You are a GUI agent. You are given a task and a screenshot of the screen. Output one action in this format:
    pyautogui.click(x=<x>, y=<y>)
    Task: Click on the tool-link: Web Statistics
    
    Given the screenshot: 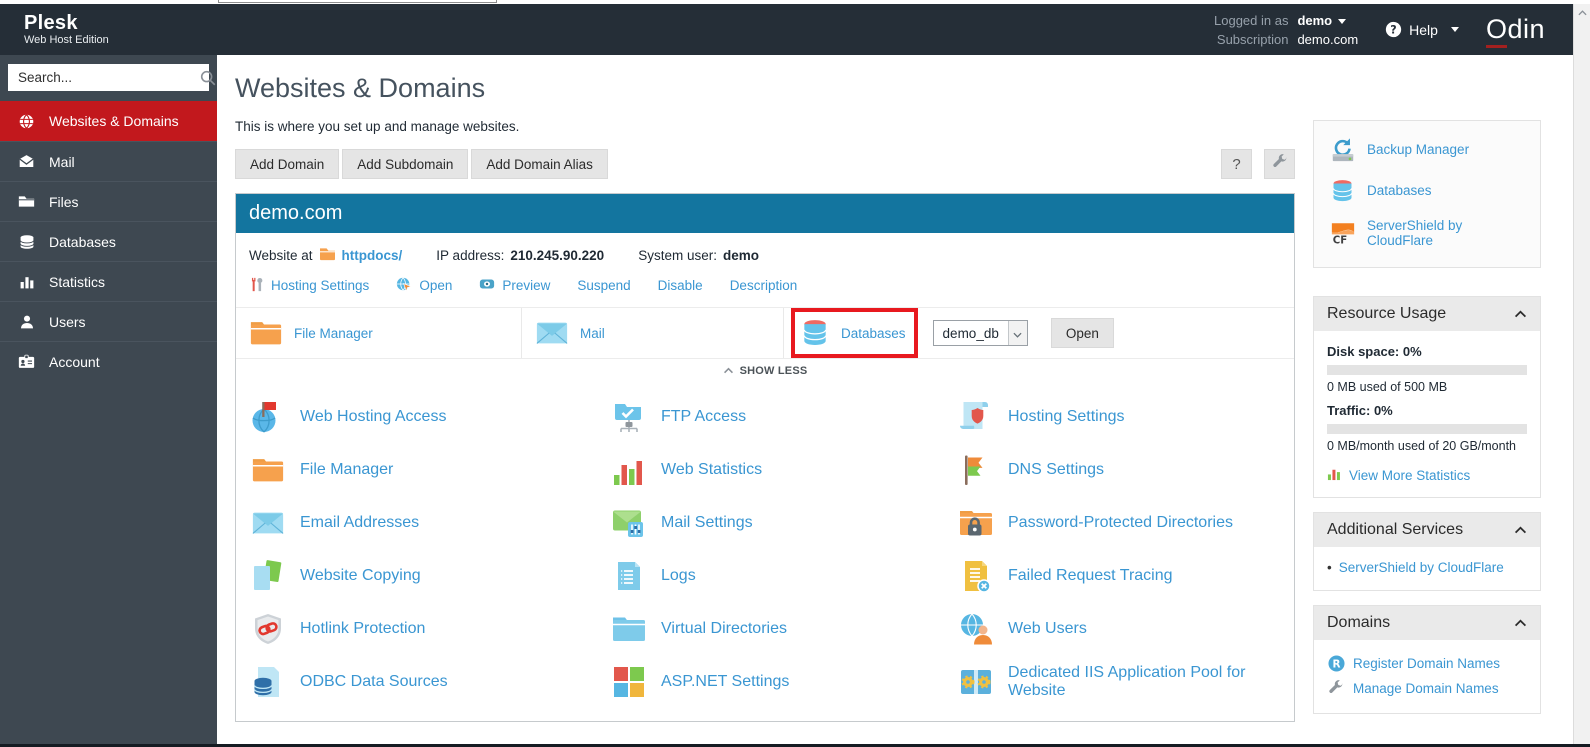 What is the action you would take?
    pyautogui.click(x=711, y=470)
    